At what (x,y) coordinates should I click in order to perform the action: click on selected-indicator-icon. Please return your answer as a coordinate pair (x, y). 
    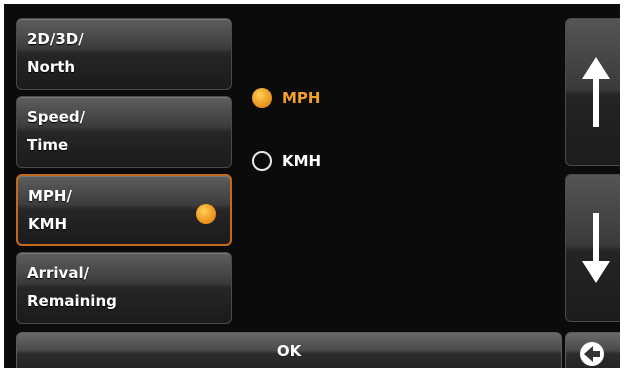
    Looking at the image, I should click on (206, 214).